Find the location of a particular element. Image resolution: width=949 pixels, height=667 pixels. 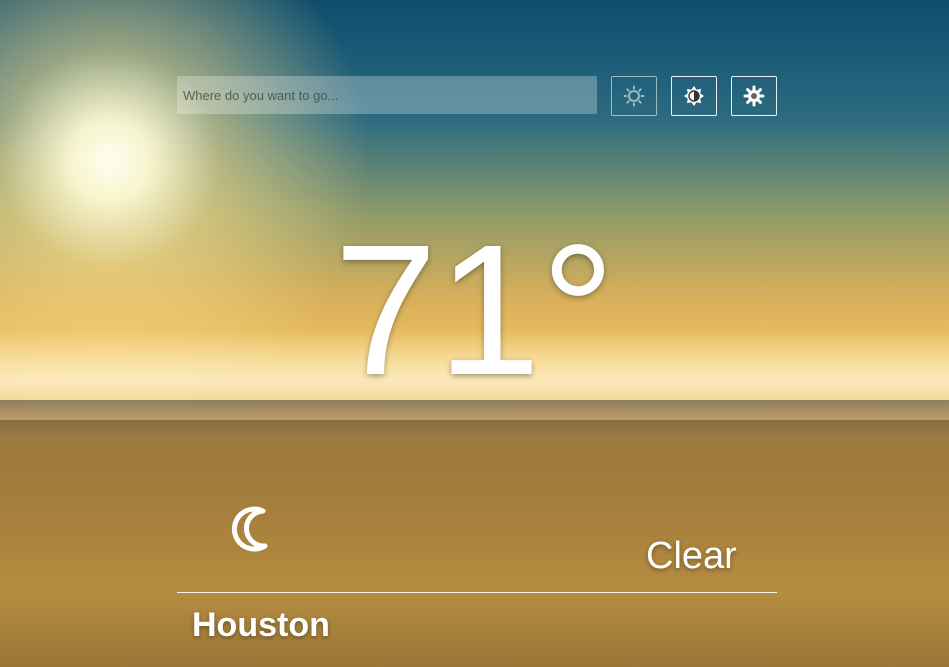

search-input is located at coordinates (387, 95).